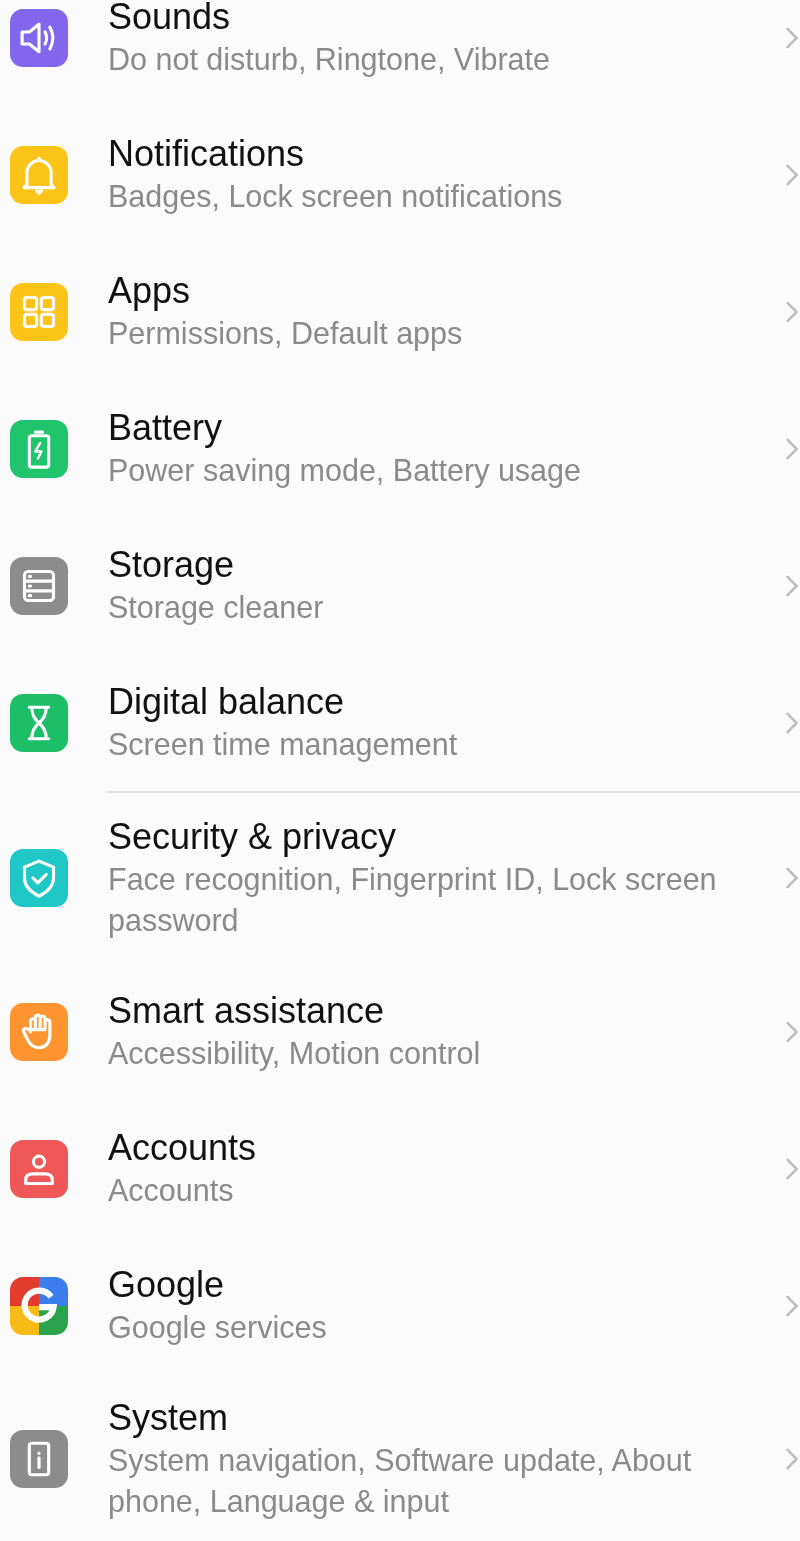 This screenshot has width=800, height=1541. I want to click on item-title: Storage, so click(172, 565).